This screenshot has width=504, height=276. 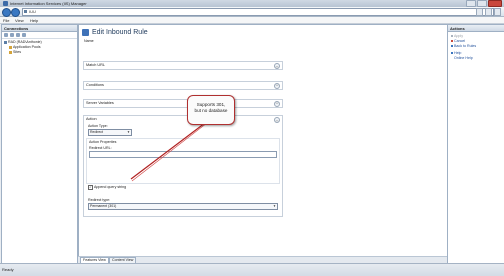 What do you see at coordinates (452, 46) in the screenshot?
I see `back-icon` at bounding box center [452, 46].